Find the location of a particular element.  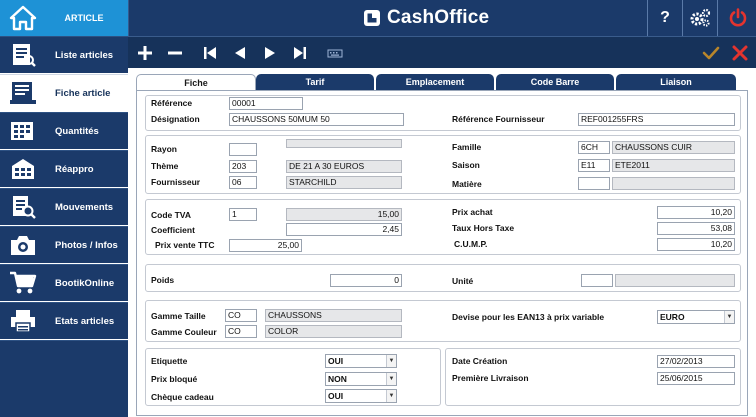

poids-field: 0 is located at coordinates (366, 280).